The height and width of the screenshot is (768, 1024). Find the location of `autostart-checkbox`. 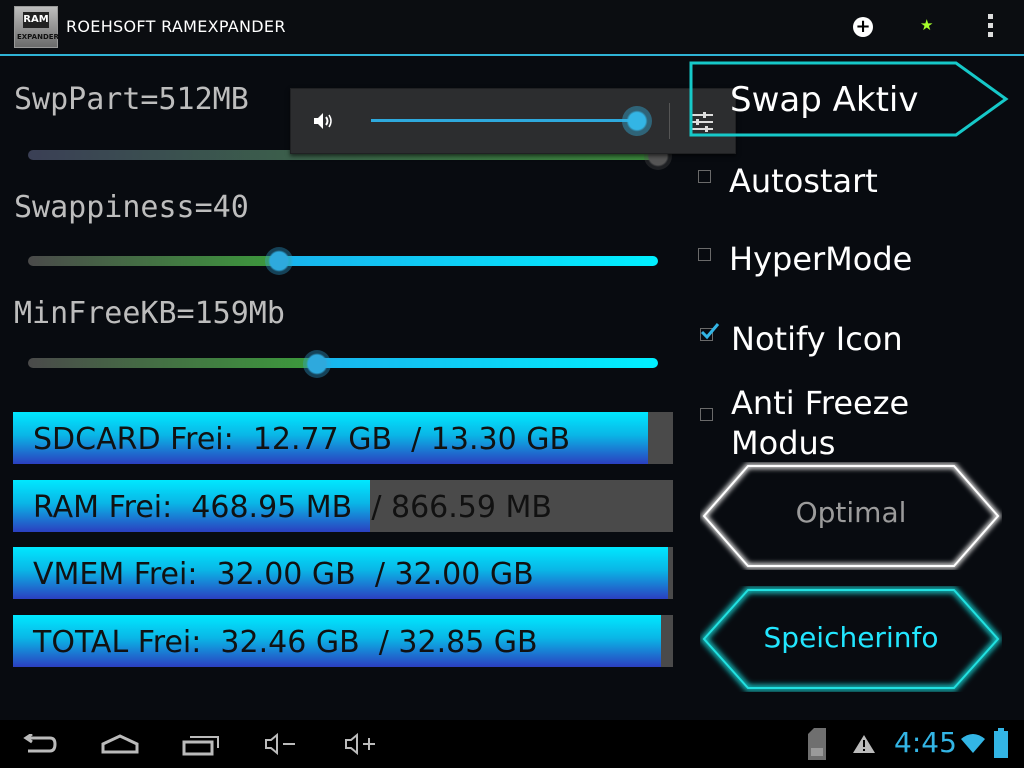

autostart-checkbox is located at coordinates (704, 176).